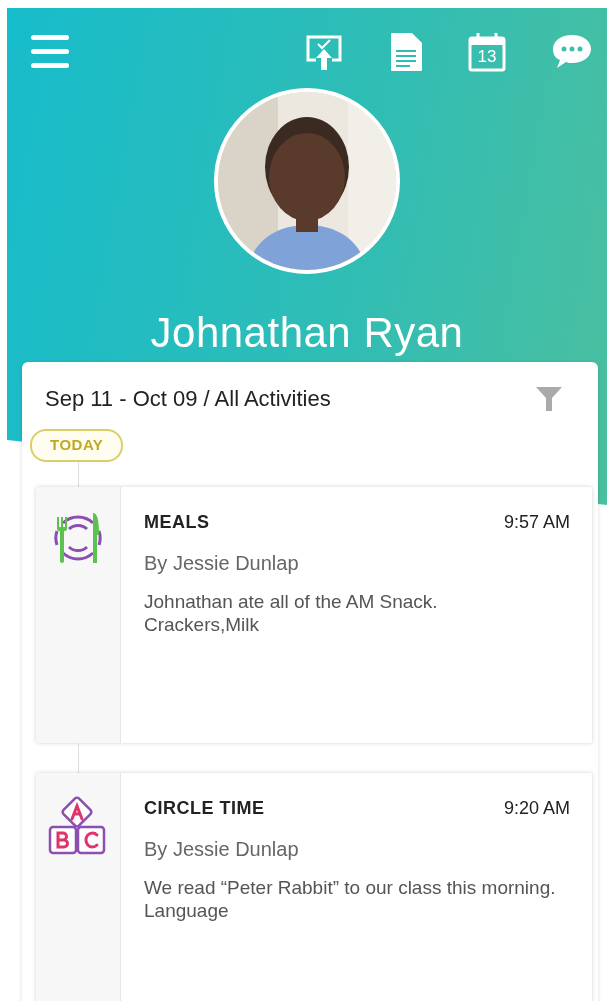 The image size is (609, 1001). Describe the element at coordinates (187, 910) in the screenshot. I see `activity-note: Language` at that location.